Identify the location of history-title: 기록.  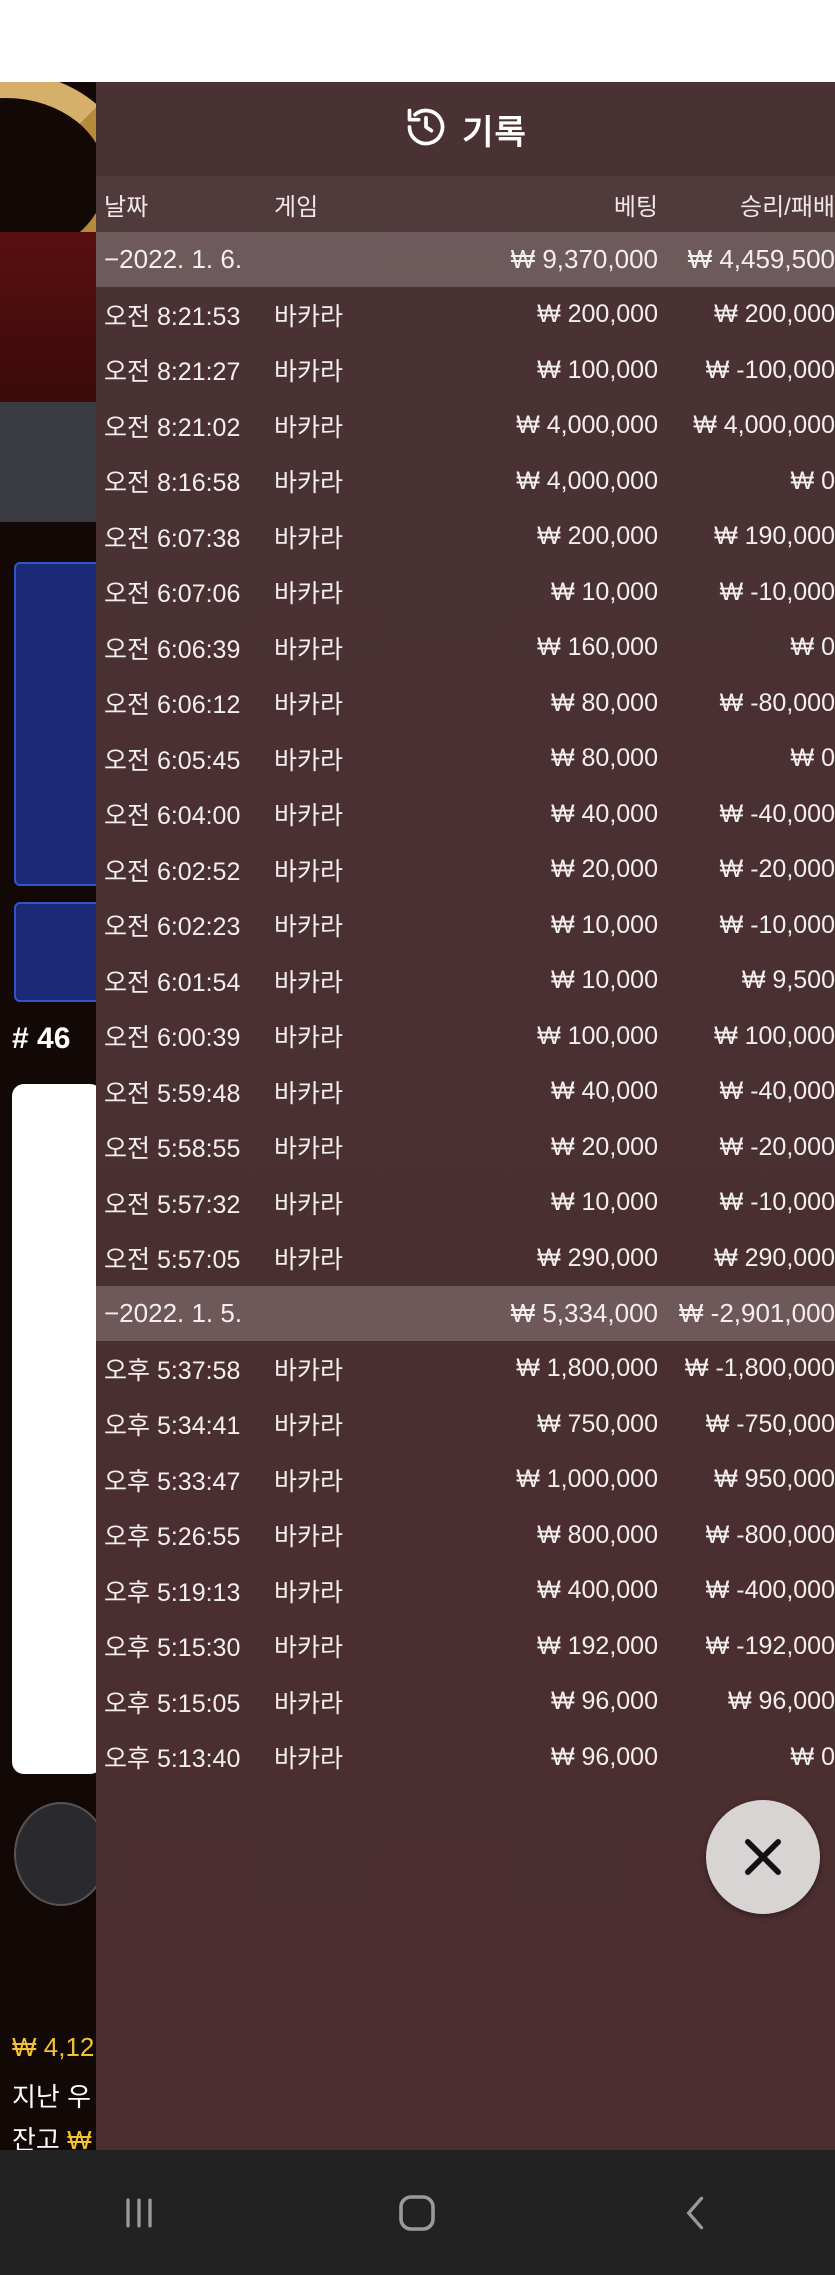
(494, 132).